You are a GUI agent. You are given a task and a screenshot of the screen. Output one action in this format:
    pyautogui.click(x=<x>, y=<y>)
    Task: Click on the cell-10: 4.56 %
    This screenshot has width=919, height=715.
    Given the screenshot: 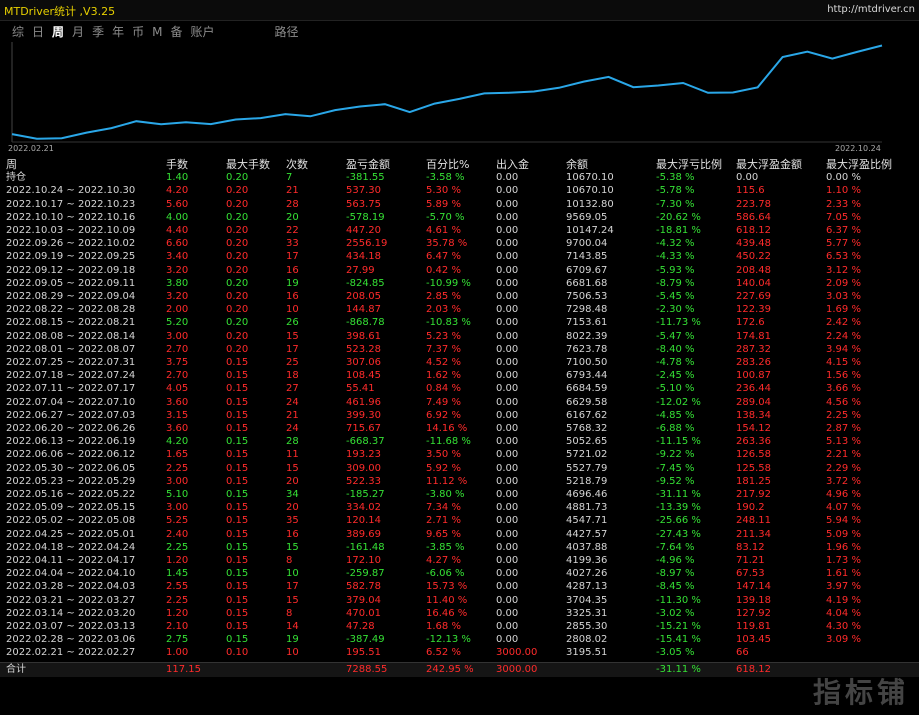 What is the action you would take?
    pyautogui.click(x=843, y=402)
    